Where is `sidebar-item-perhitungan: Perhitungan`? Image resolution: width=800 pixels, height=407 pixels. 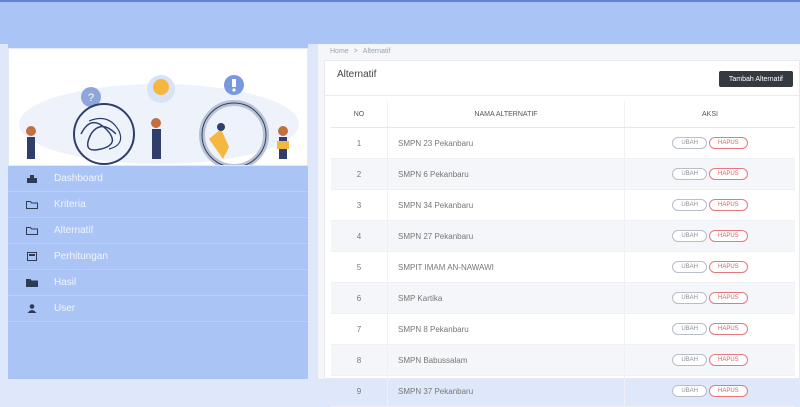
sidebar-item-perhitungan: Perhitungan is located at coordinates (158, 257).